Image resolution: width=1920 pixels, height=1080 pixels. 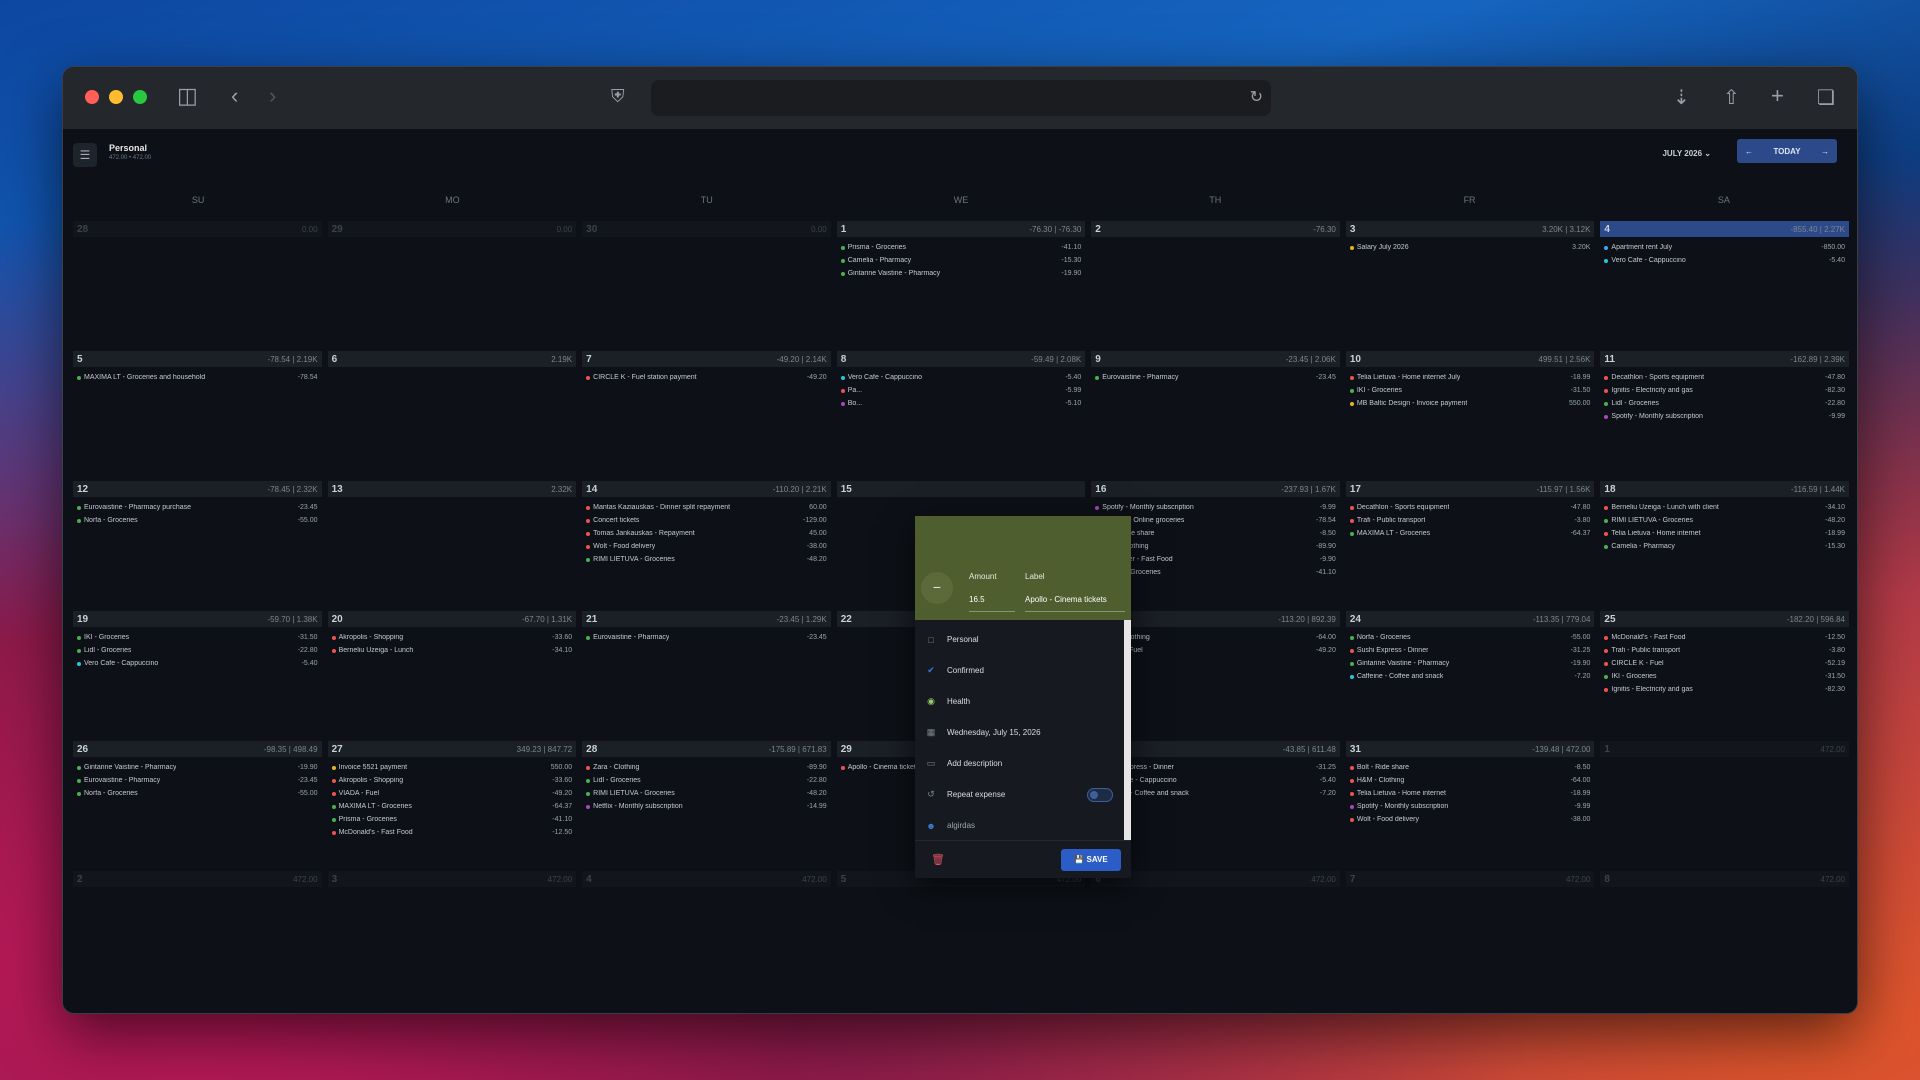 I want to click on transaction-item: Tomas Jankauskas - Repayment 45.00, so click(x=706, y=533).